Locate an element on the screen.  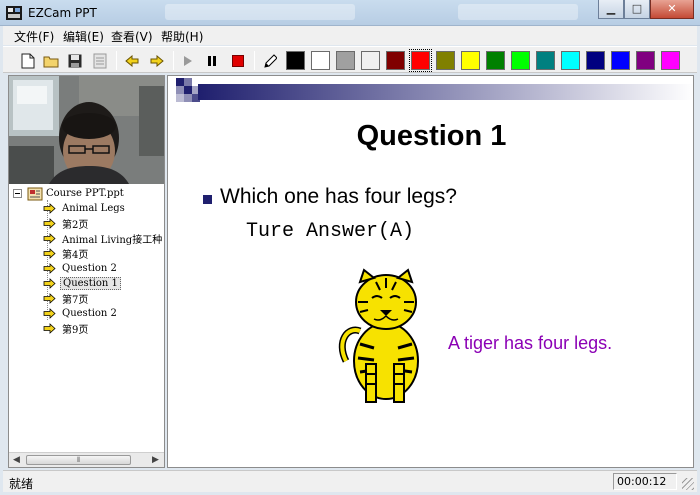
tree-item-label: Animal Legs is located at coordinates (93, 208).